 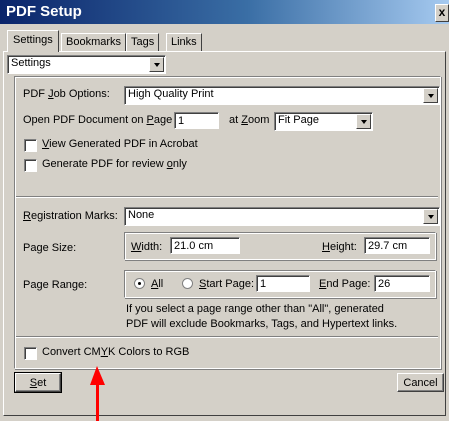 What do you see at coordinates (70, 216) in the screenshot?
I see `registration-marks-label: Registration Marks:` at bounding box center [70, 216].